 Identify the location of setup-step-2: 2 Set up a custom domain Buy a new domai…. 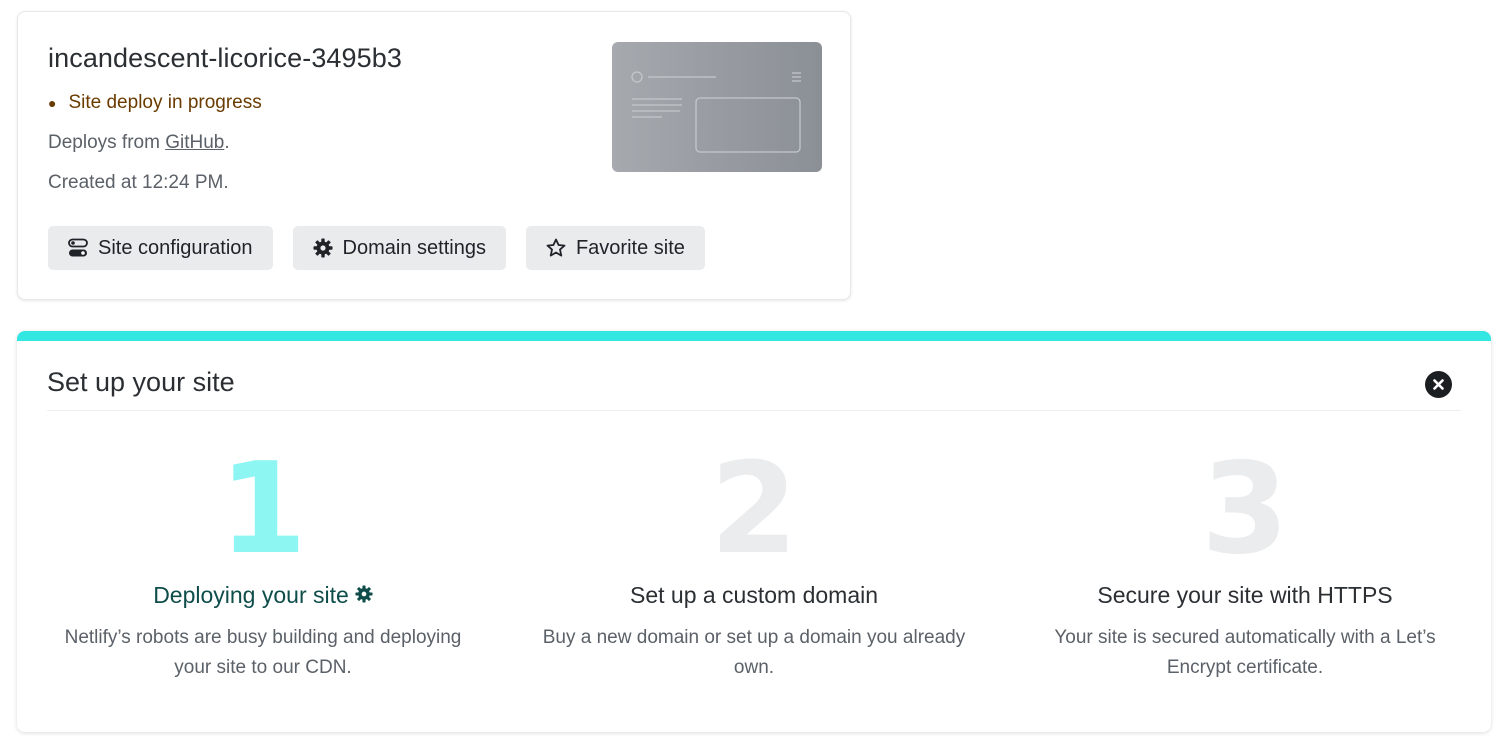
(754, 562).